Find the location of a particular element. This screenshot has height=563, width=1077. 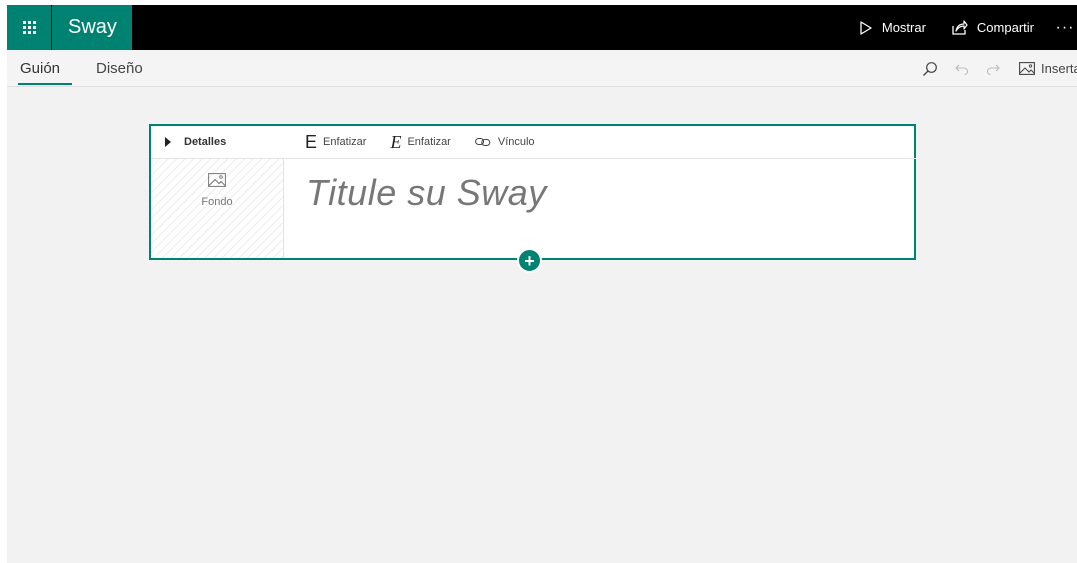

link-button: Vínculo is located at coordinates (504, 142).